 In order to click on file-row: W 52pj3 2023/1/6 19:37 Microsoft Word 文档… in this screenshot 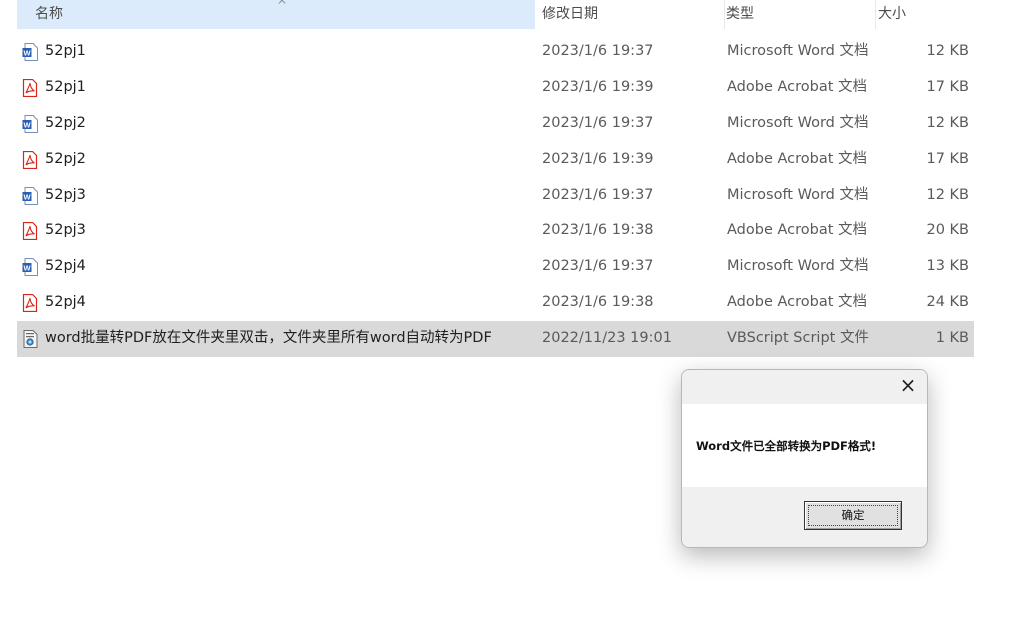, I will do `click(495, 196)`.